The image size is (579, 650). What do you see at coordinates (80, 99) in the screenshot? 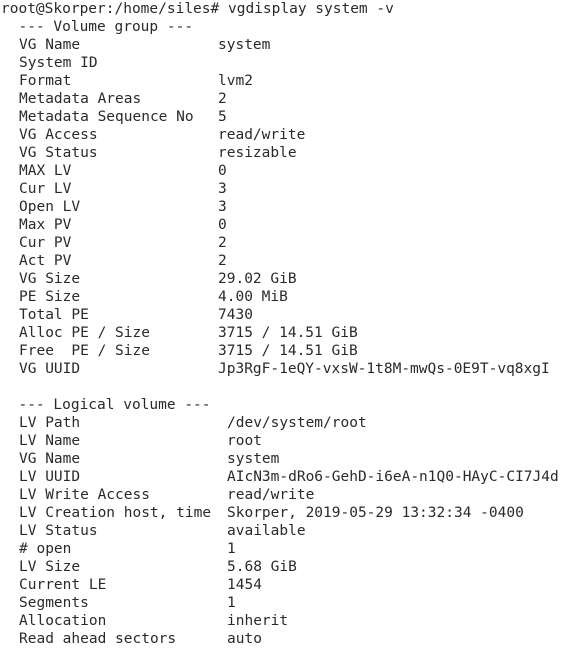
I see `vg-row-key: Metadata Areas` at bounding box center [80, 99].